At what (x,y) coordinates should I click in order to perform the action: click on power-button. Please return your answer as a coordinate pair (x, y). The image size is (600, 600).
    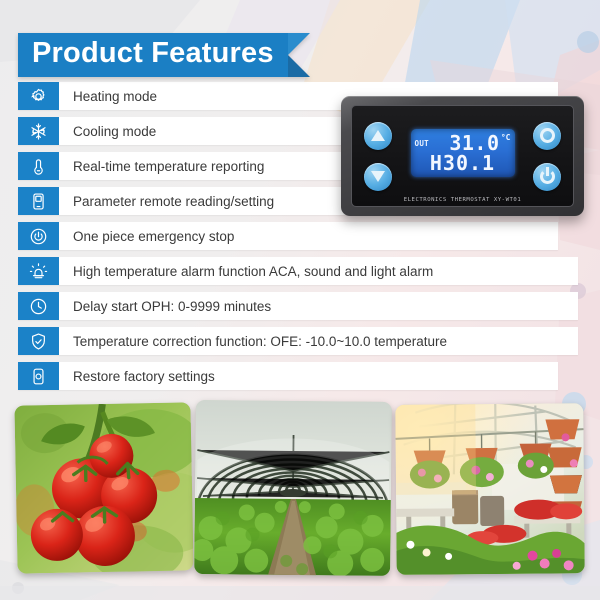
    Looking at the image, I should click on (547, 176).